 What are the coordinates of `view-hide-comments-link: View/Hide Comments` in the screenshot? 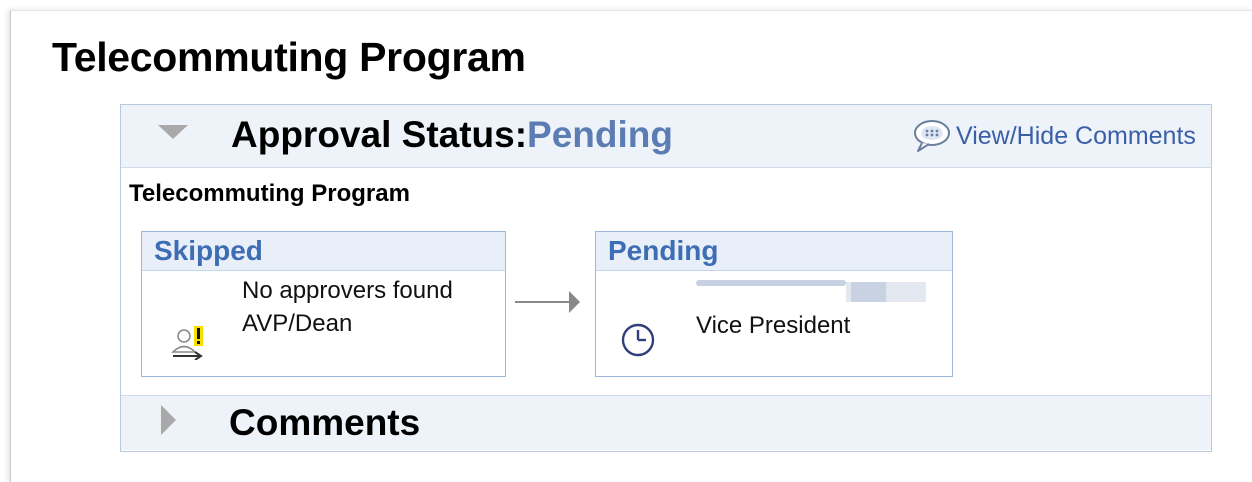 It's located at (1076, 136).